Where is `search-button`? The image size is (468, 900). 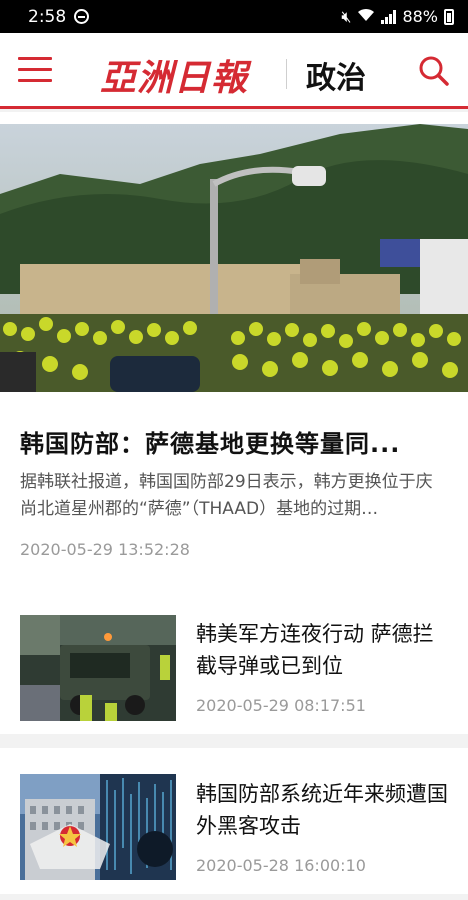 search-button is located at coordinates (434, 71).